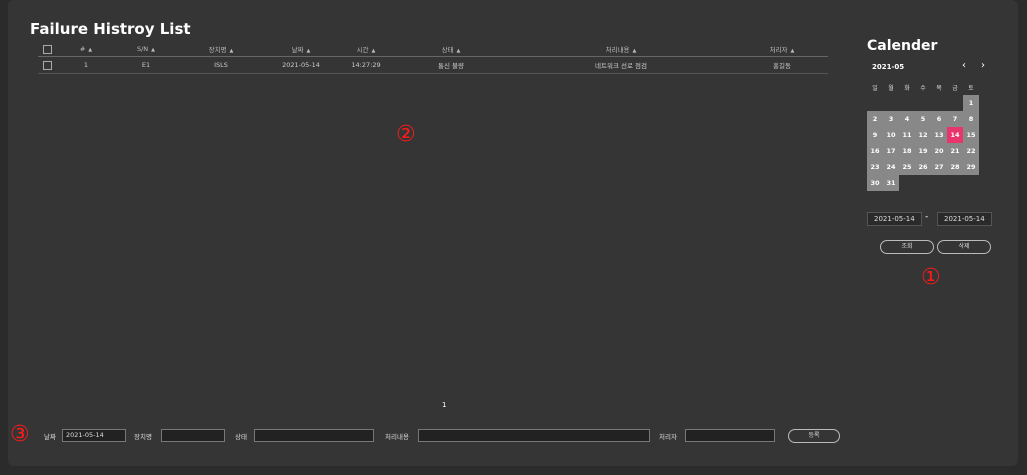 Image resolution: width=1027 pixels, height=475 pixels. I want to click on calendar-day: 31, so click(891, 183).